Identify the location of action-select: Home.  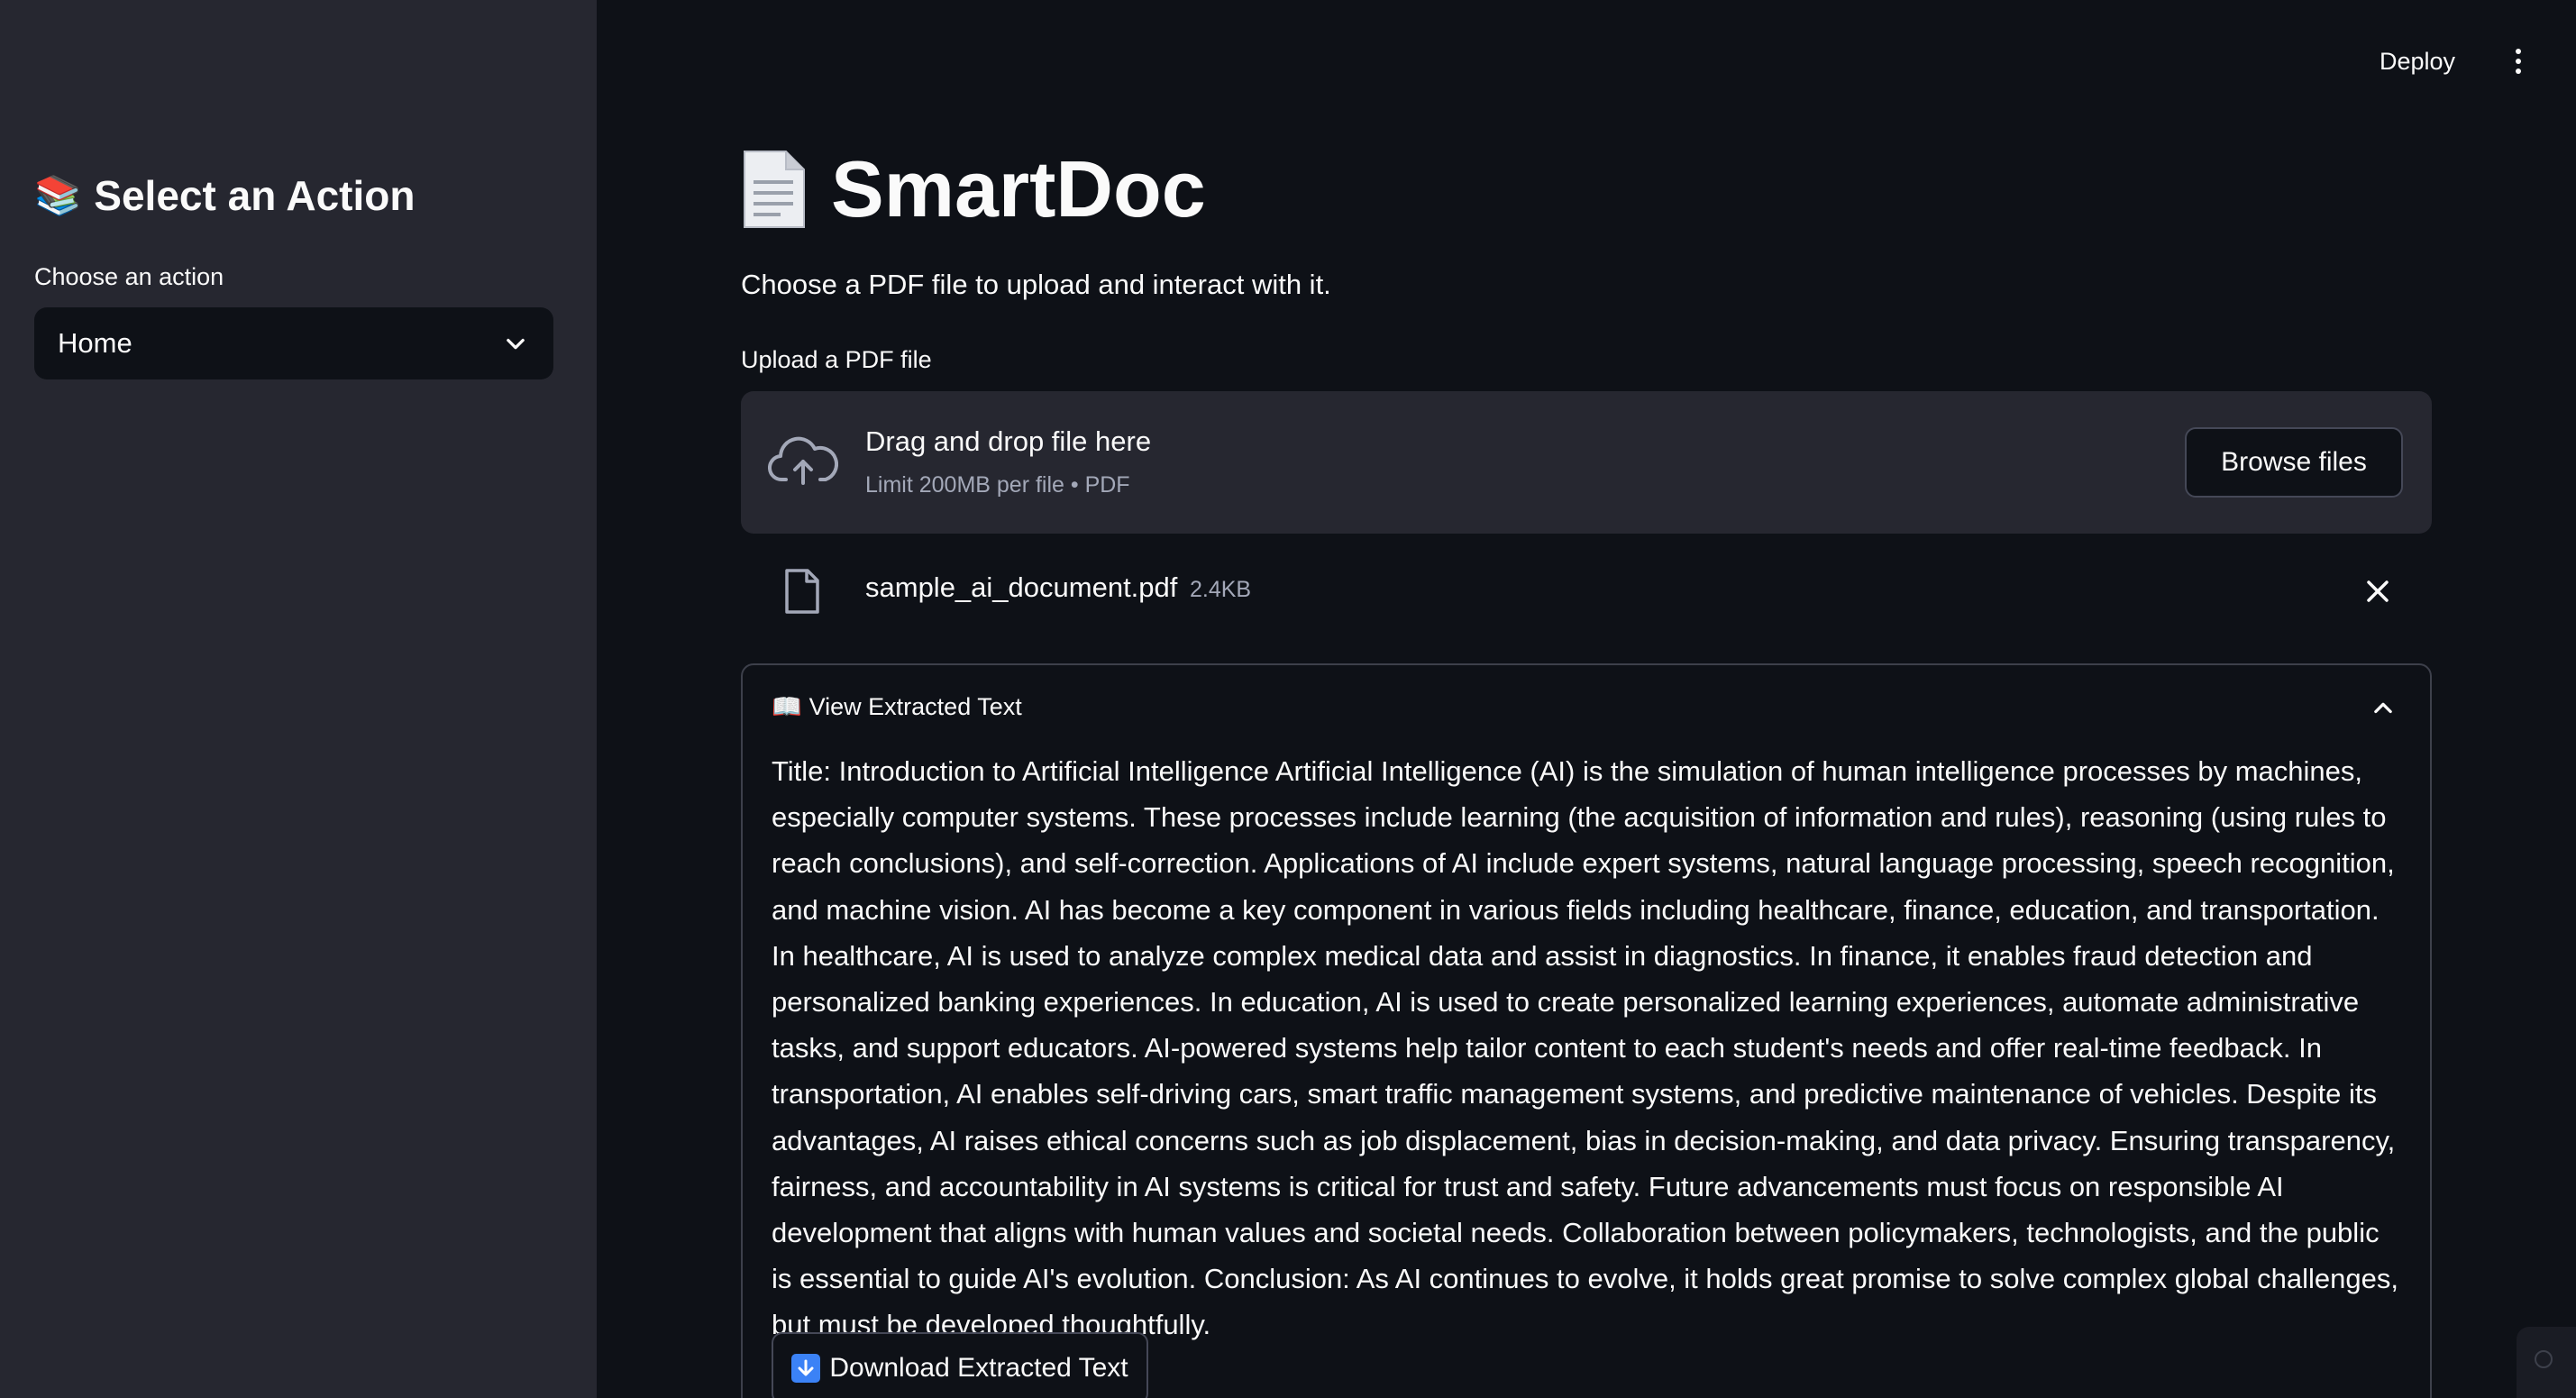
(293, 343).